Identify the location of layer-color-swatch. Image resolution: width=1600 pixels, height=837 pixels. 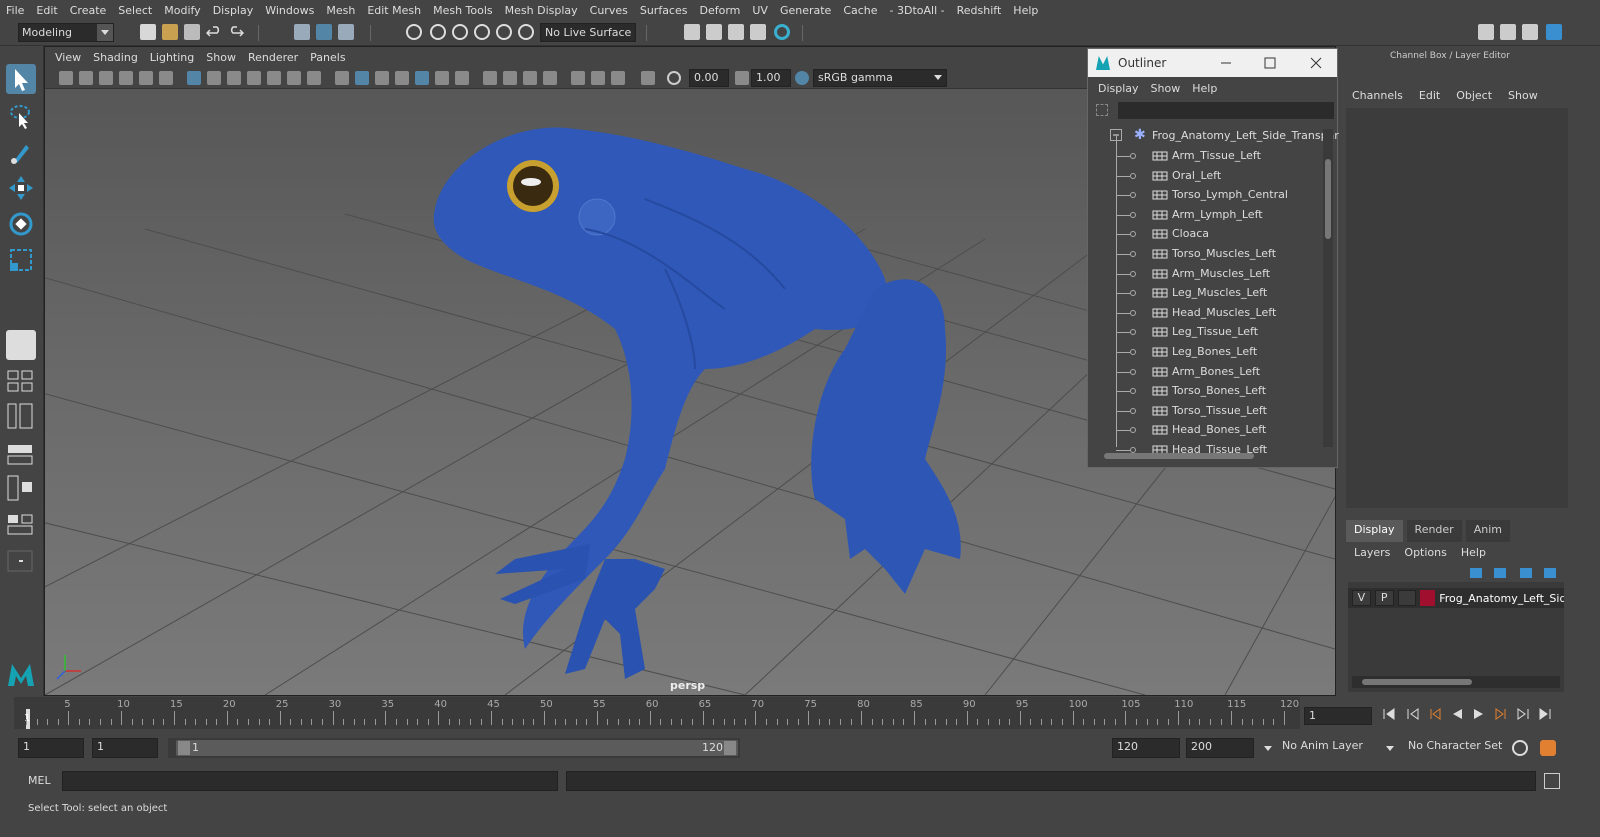
(1428, 598).